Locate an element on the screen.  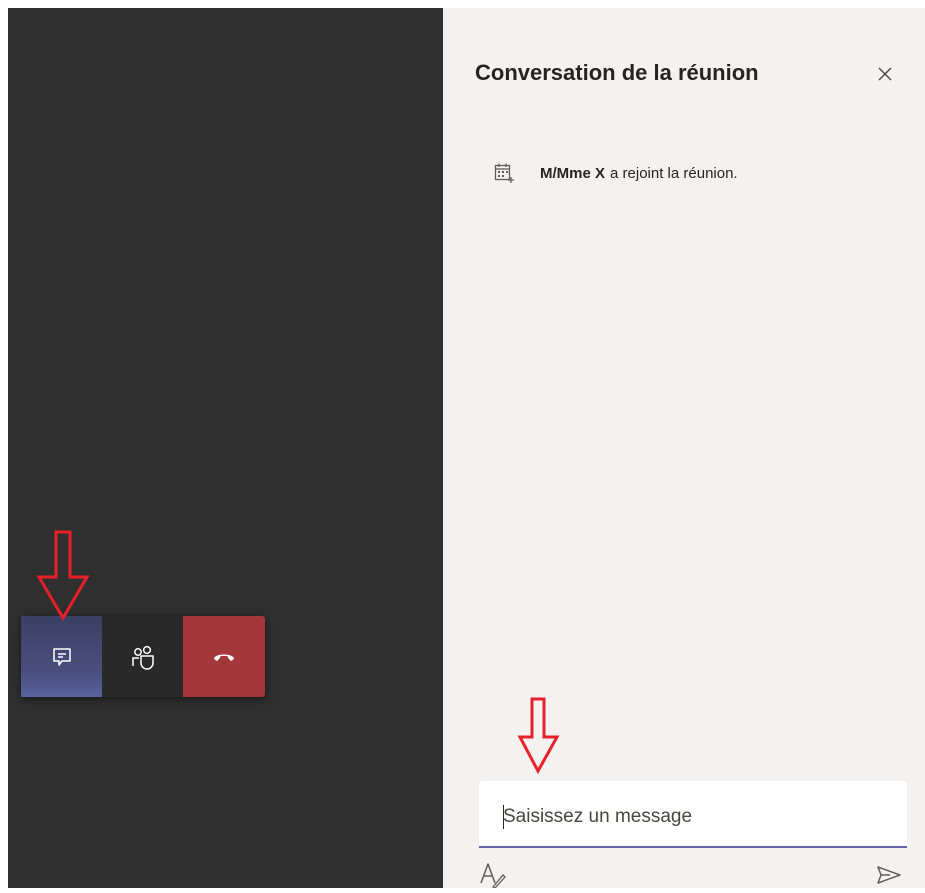
close-button is located at coordinates (885, 74).